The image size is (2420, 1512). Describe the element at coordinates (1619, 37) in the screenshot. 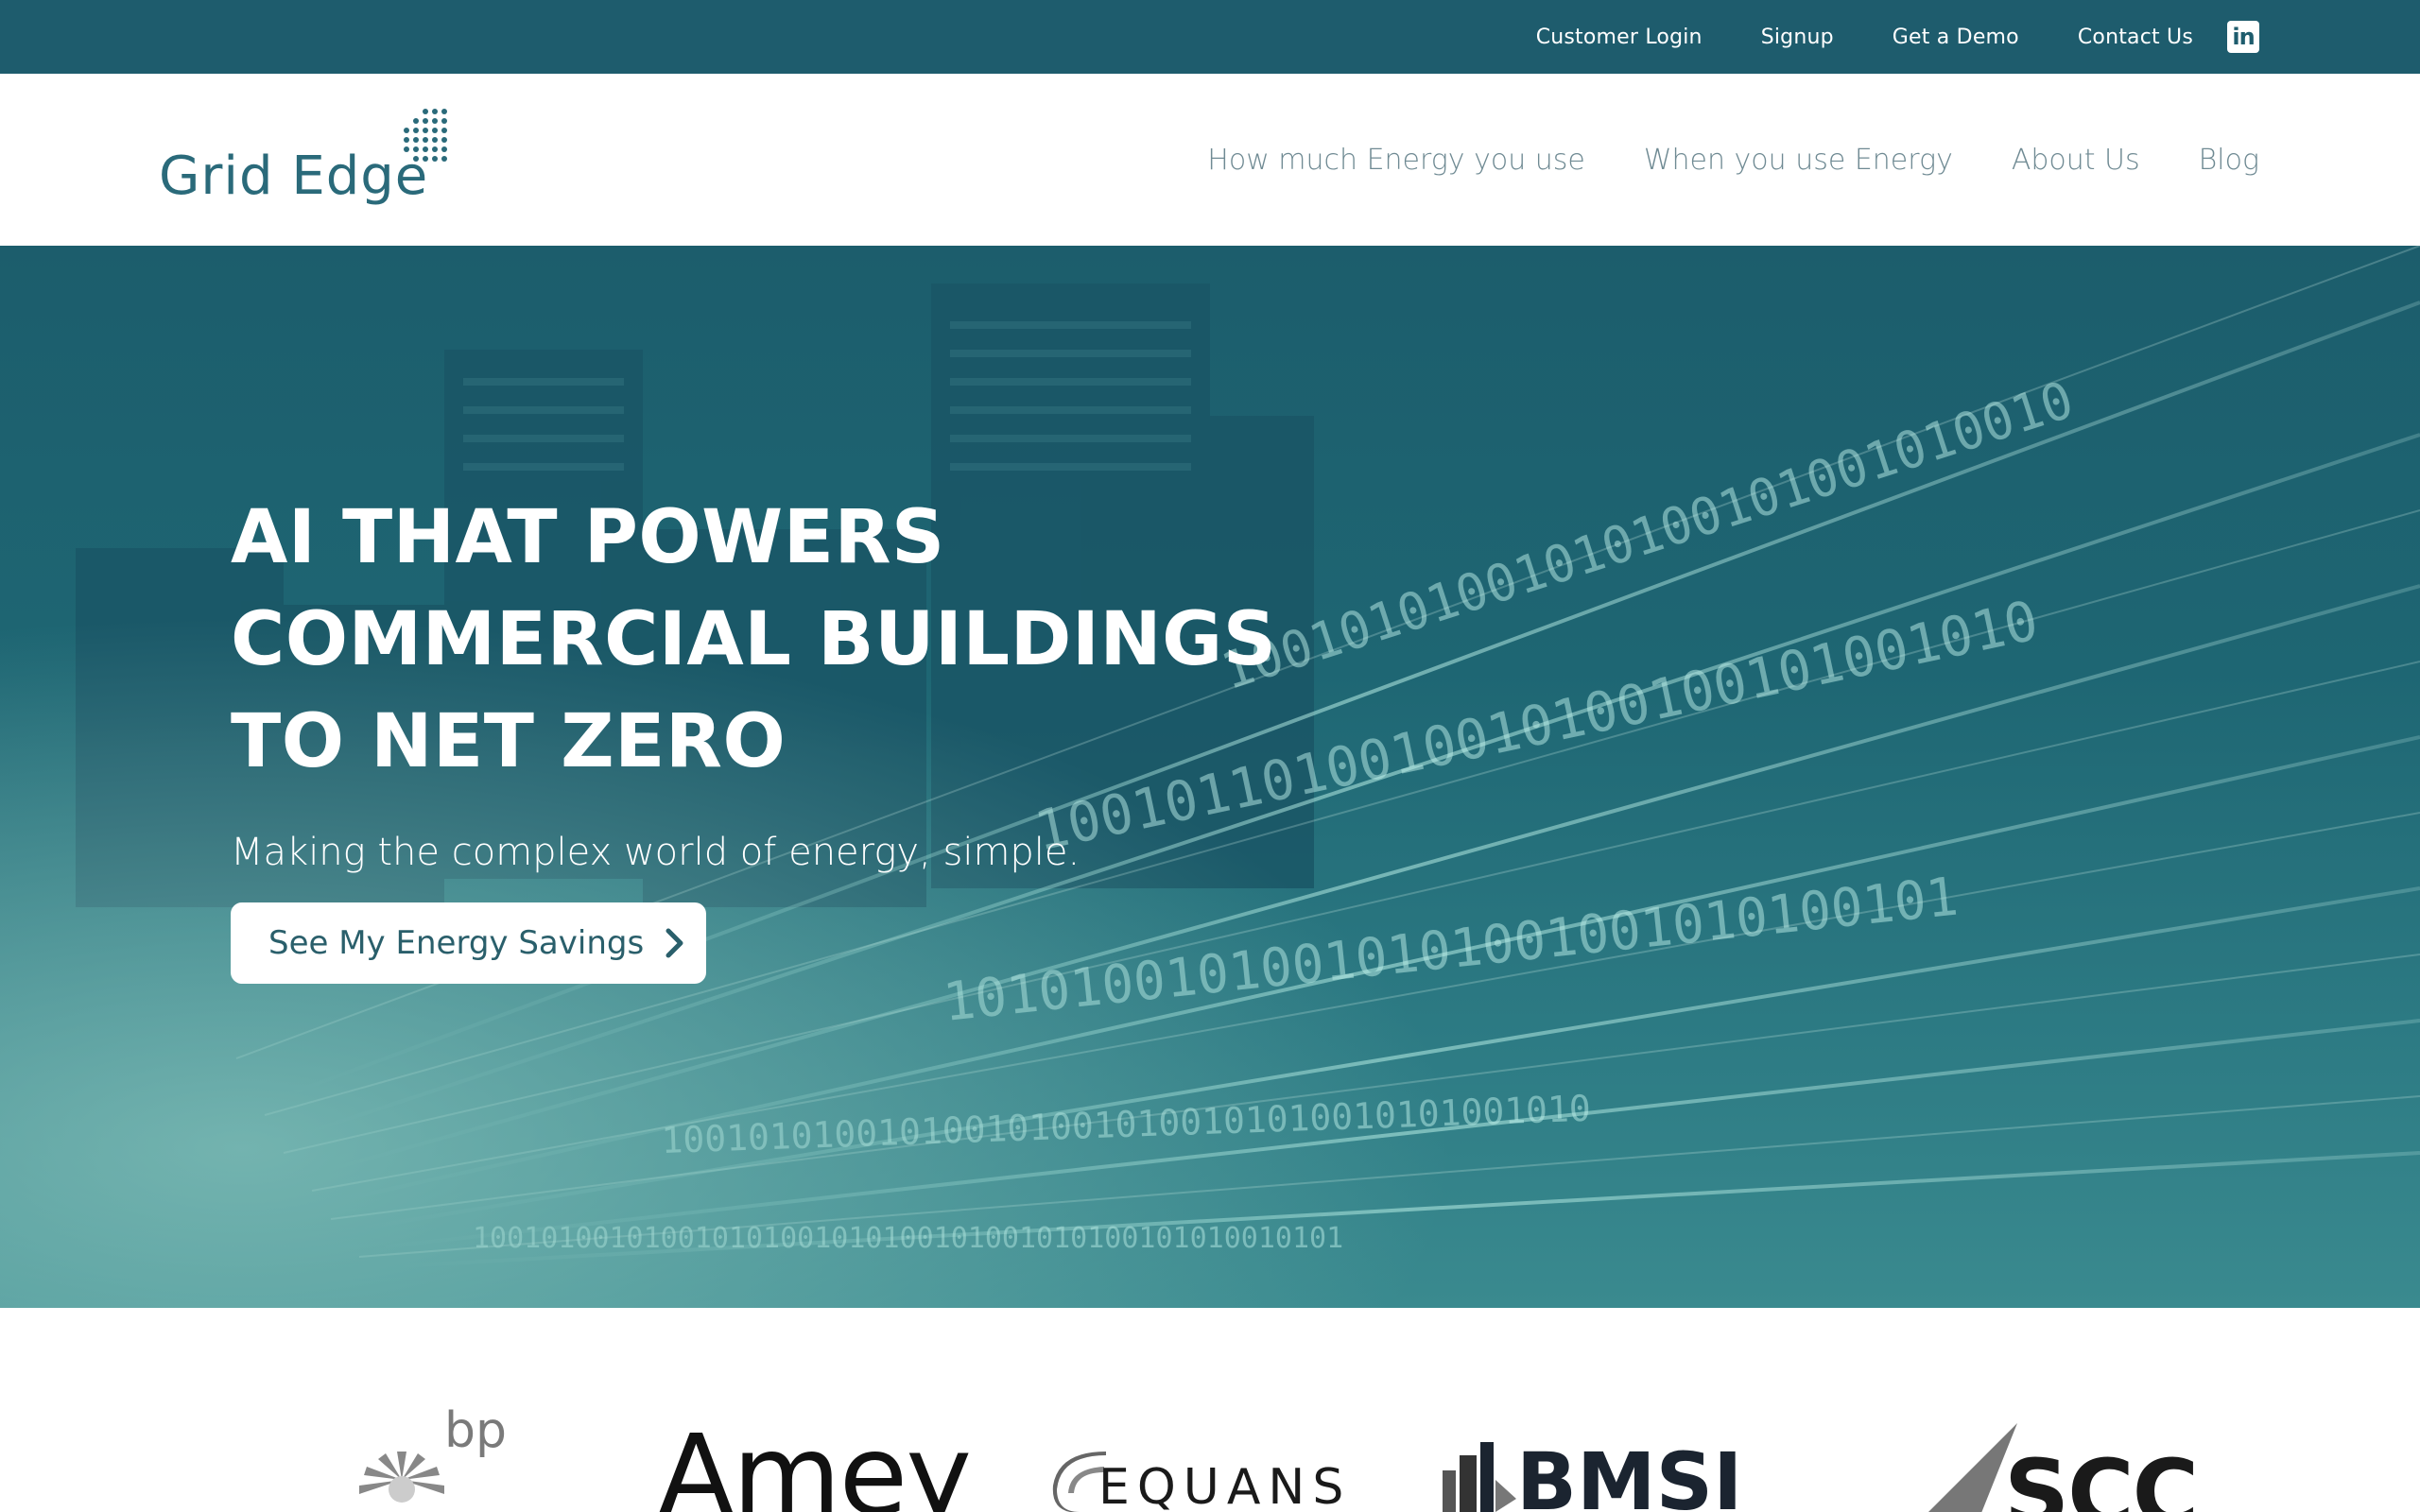

I see `customer-login-link: Customer Login` at that location.